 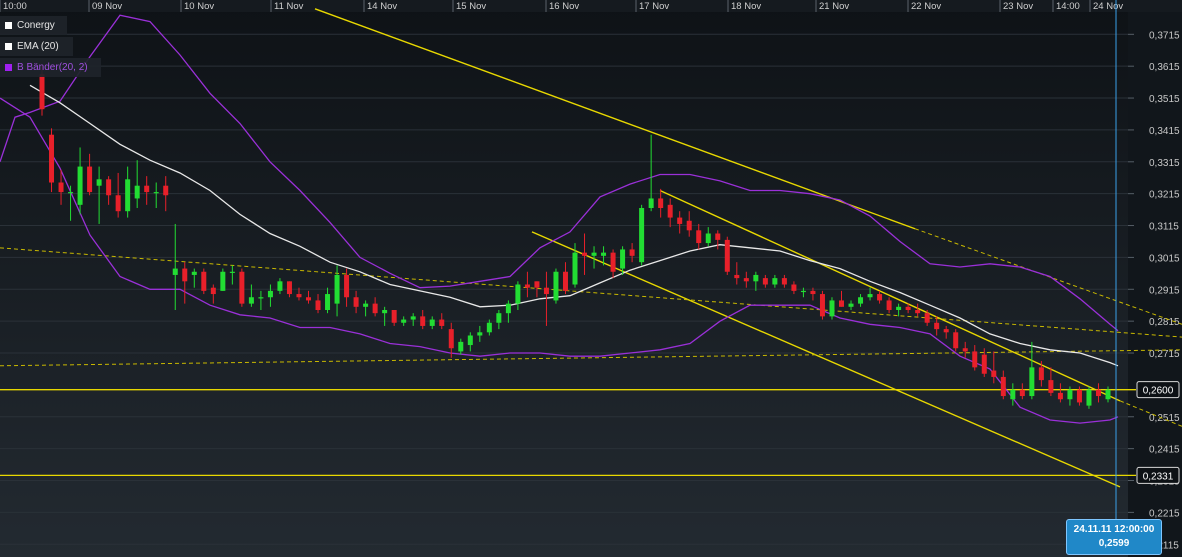 I want to click on x-tick-label: 14:00, so click(x=1068, y=6).